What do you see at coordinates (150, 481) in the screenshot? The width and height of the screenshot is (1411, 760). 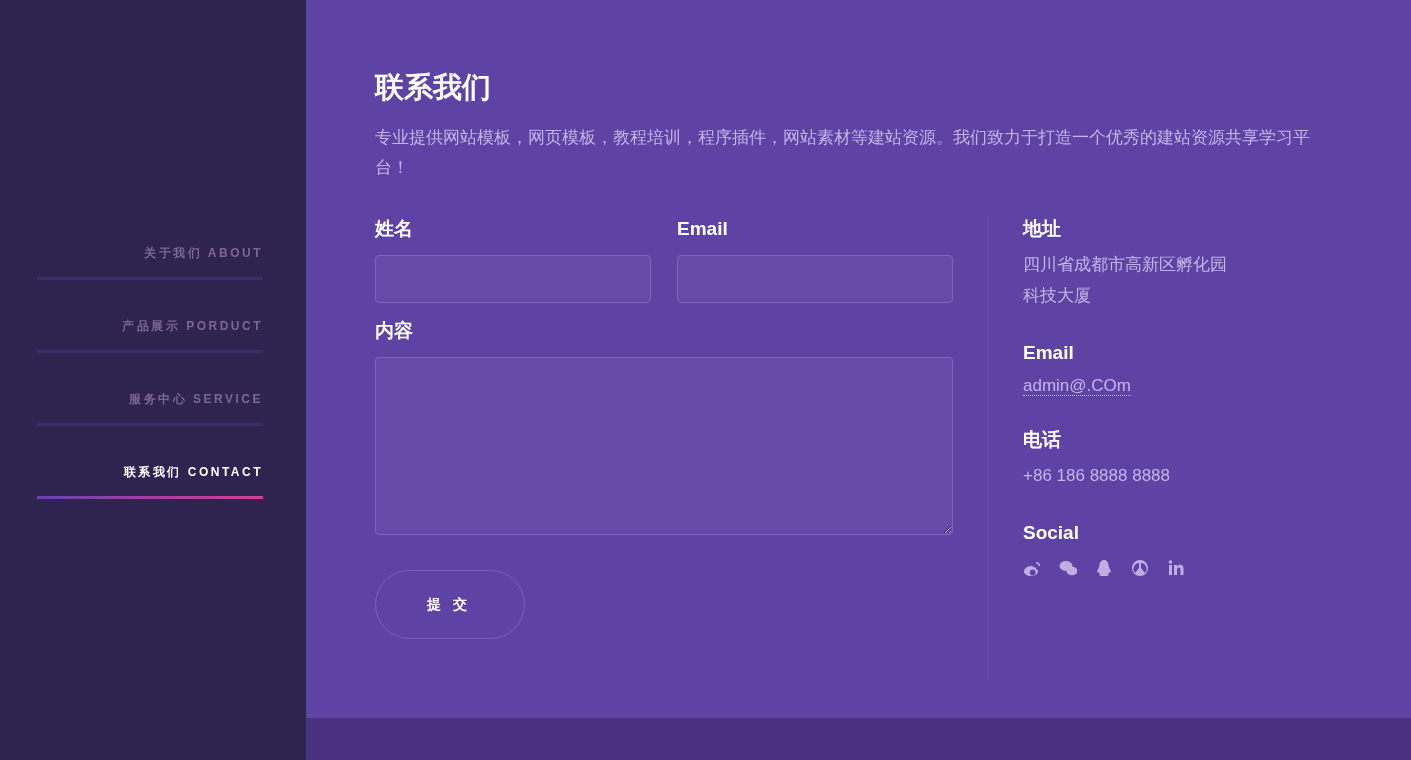 I see `nav-item: 联系我们 CONTACT` at bounding box center [150, 481].